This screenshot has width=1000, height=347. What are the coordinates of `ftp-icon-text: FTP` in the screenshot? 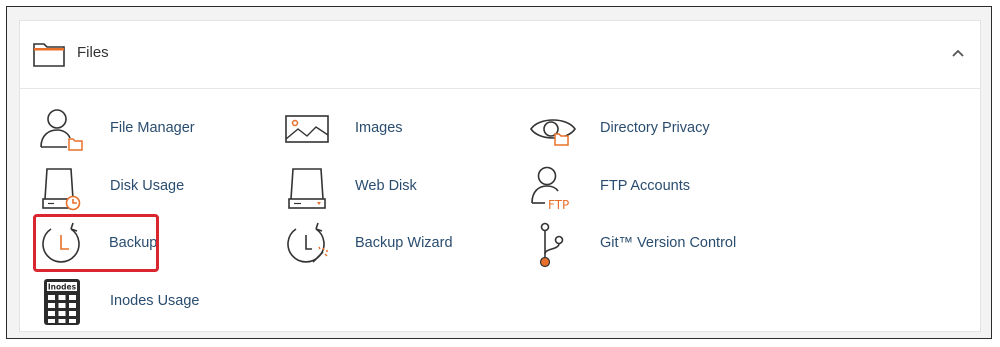 It's located at (558, 204).